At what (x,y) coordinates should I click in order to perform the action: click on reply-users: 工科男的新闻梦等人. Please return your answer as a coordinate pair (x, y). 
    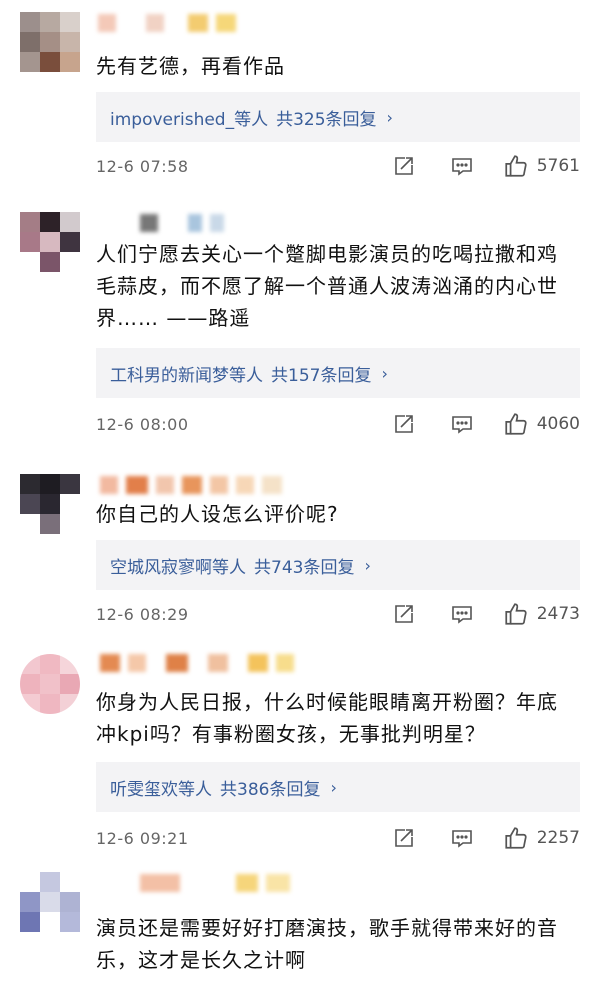
    Looking at the image, I should click on (186, 375).